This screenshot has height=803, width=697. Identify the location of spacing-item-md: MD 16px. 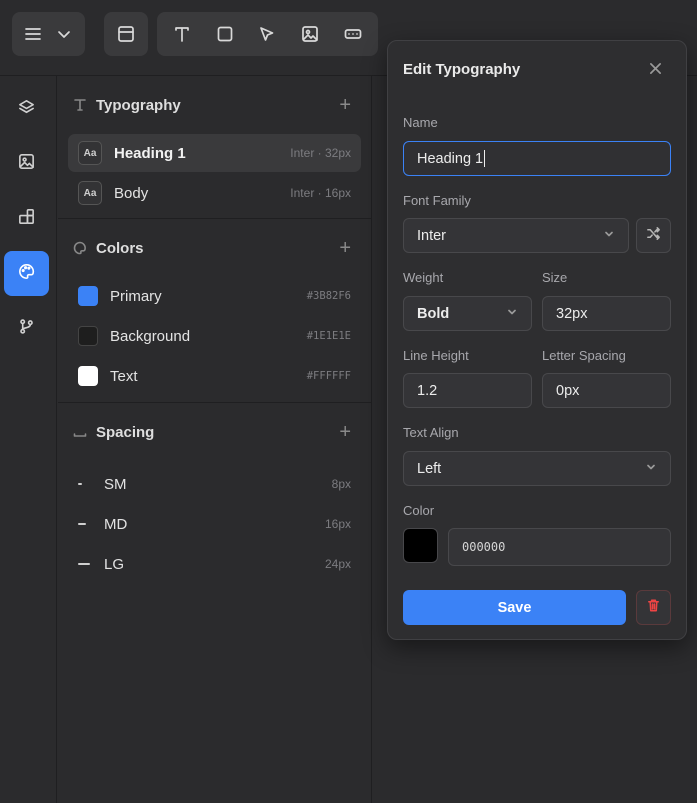
(214, 524).